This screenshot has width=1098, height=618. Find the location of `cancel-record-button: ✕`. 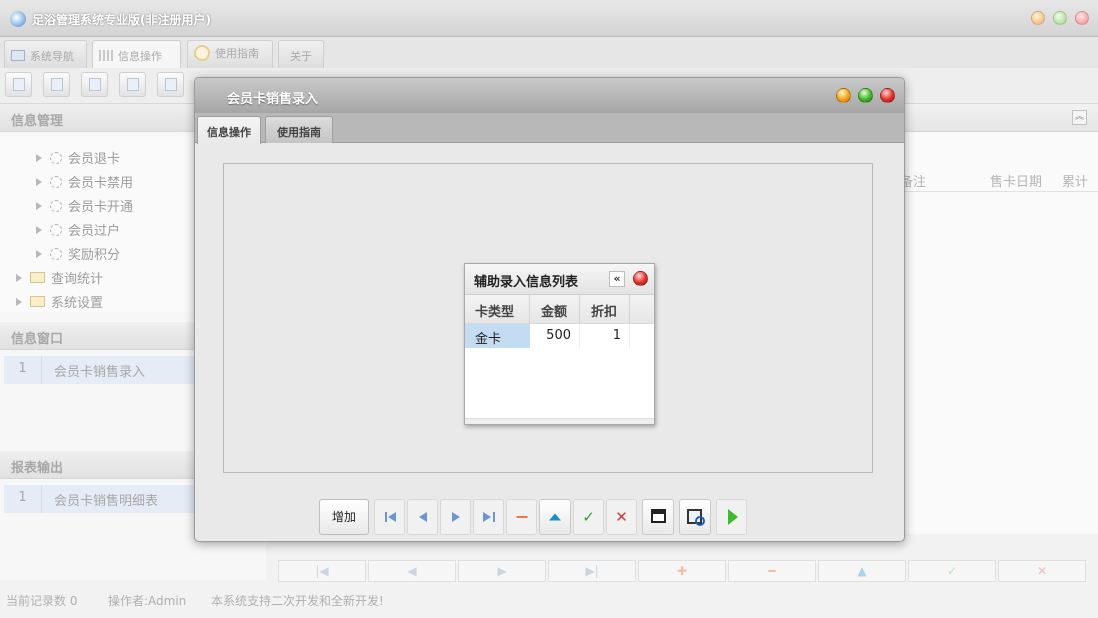

cancel-record-button: ✕ is located at coordinates (1042, 571).